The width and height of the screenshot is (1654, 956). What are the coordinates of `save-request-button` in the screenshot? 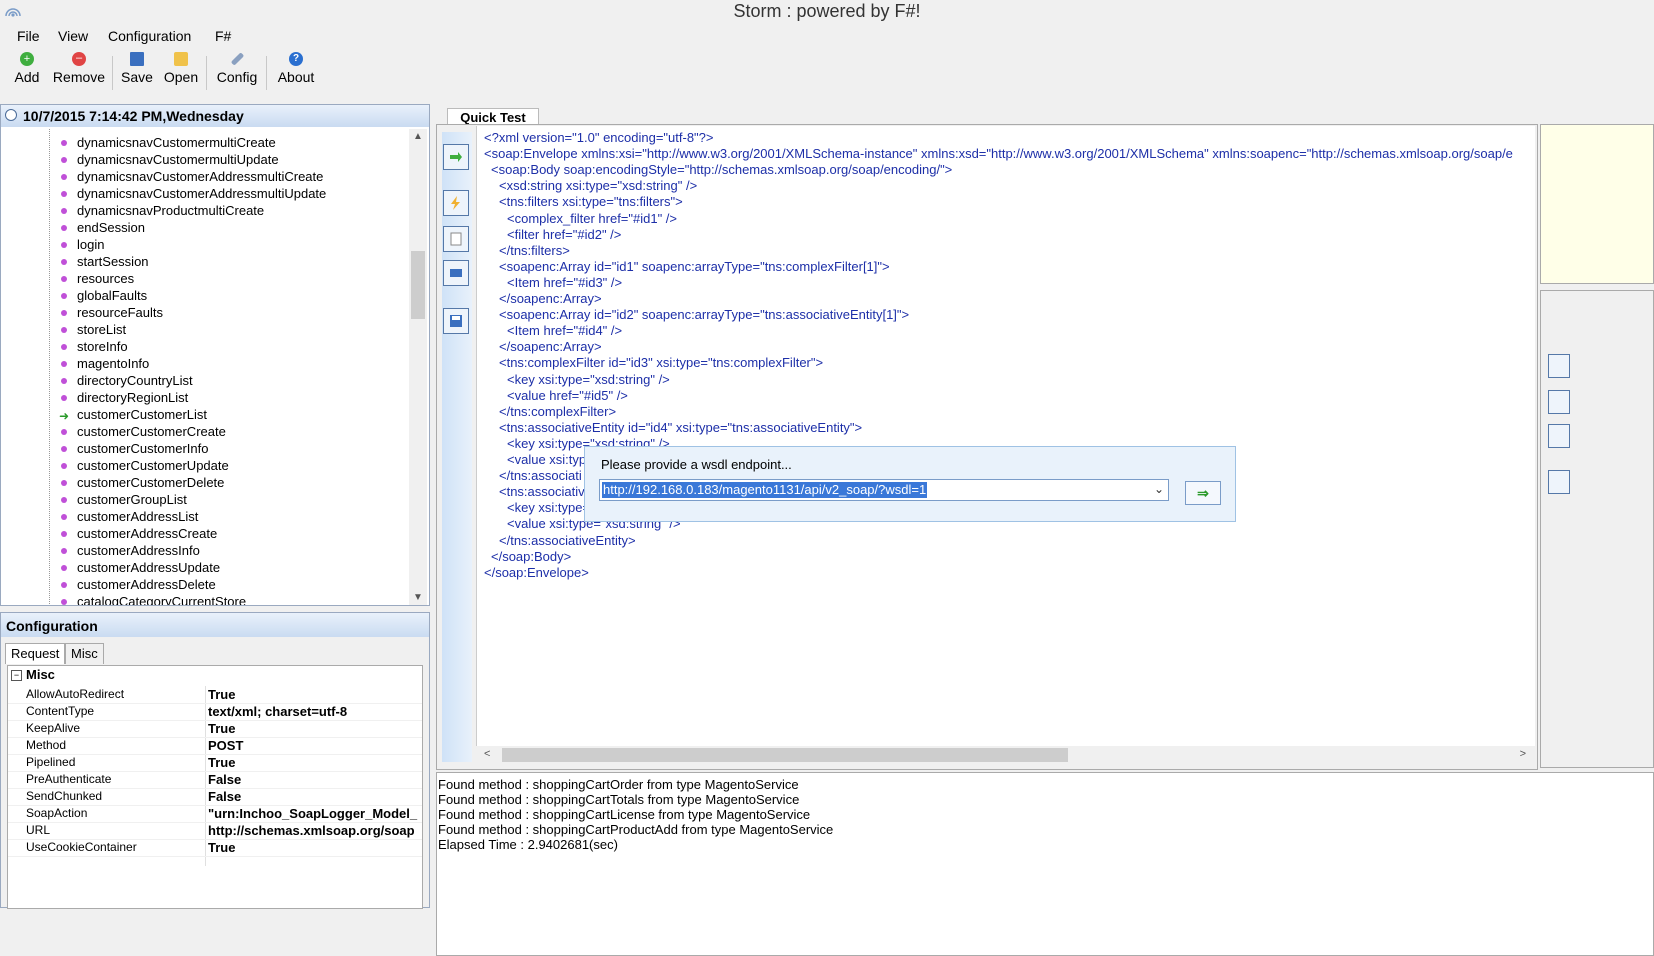 It's located at (456, 321).